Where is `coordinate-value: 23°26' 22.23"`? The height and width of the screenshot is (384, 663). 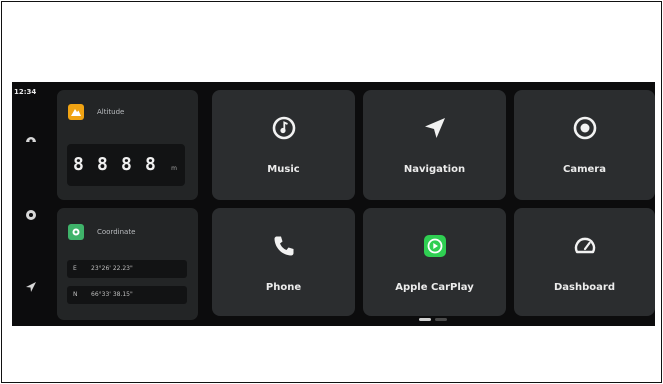
coordinate-value: 23°26' 22.23" is located at coordinates (112, 268).